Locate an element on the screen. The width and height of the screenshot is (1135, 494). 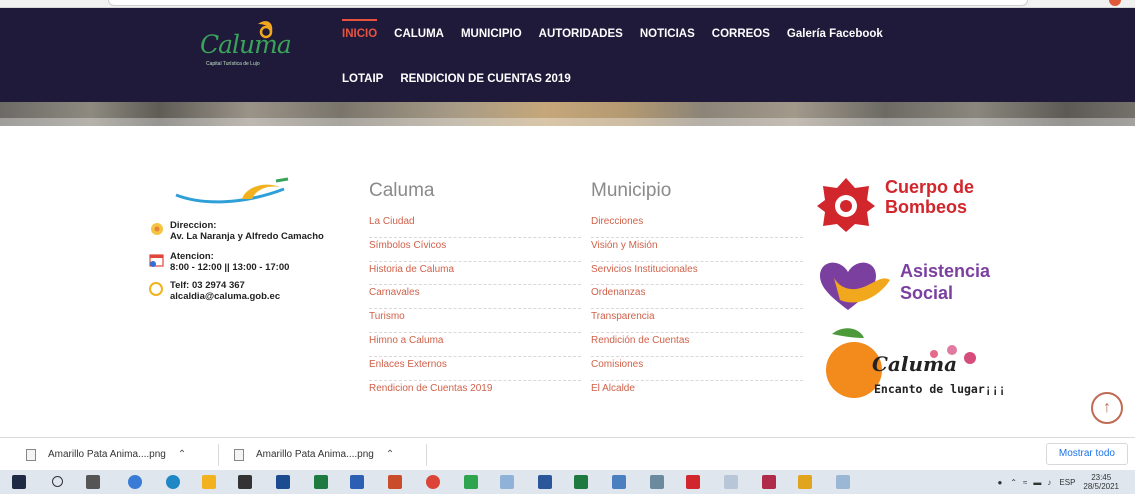
link-simbolos-civicos: Símbolos Cívicos is located at coordinates (475, 250).